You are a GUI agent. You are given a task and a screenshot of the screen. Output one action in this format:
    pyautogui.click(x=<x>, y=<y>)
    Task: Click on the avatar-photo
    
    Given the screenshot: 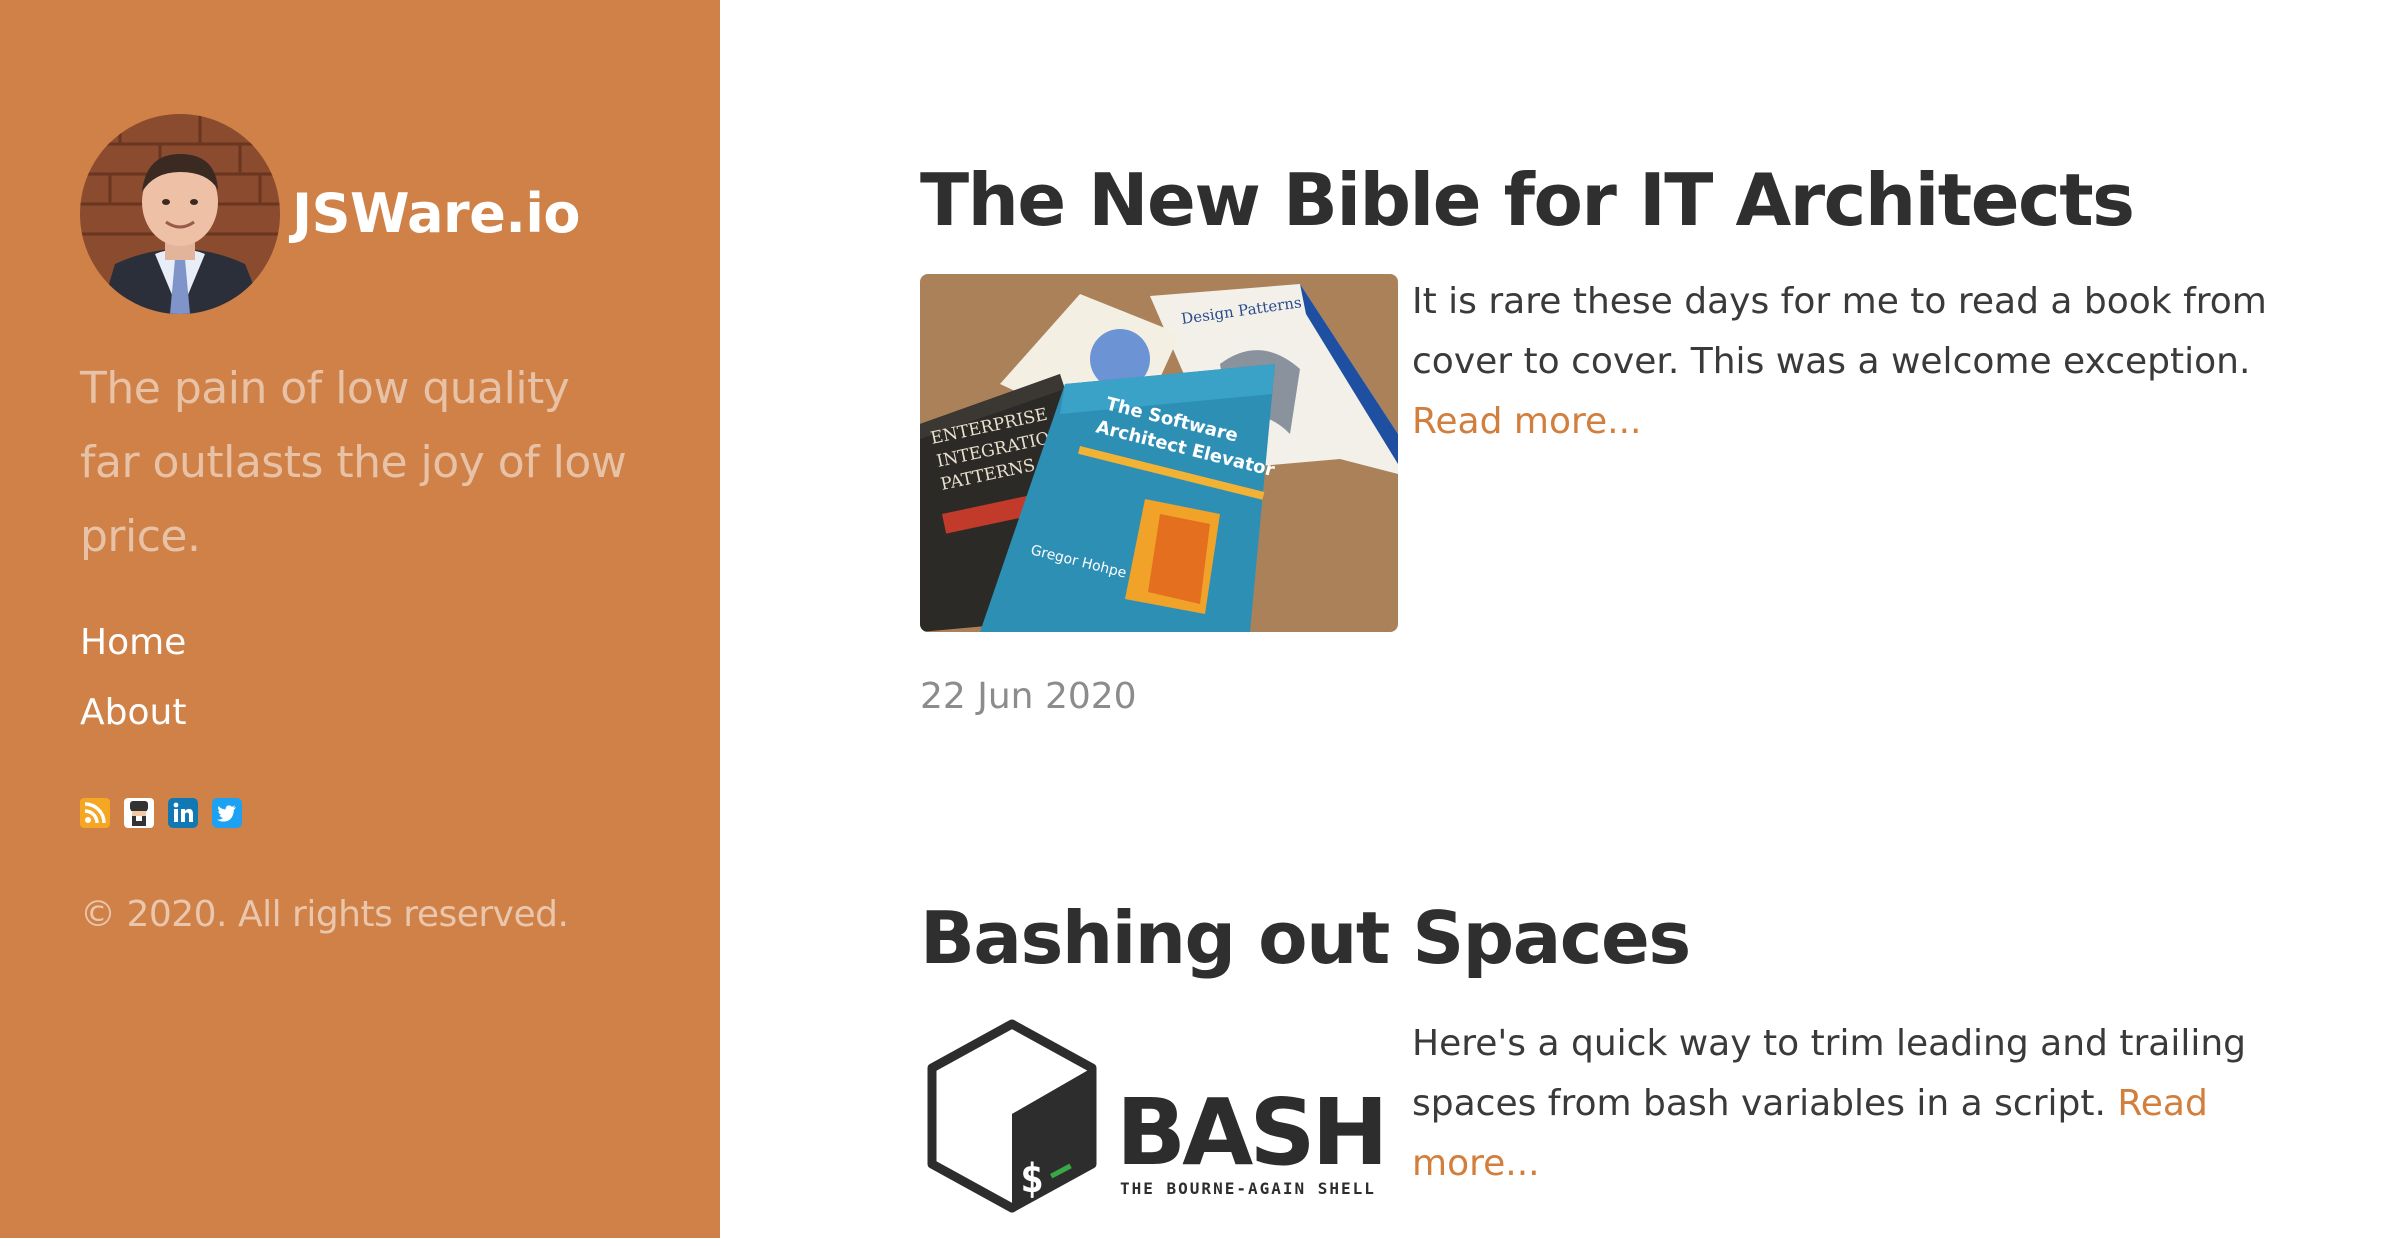 What is the action you would take?
    pyautogui.click(x=180, y=214)
    